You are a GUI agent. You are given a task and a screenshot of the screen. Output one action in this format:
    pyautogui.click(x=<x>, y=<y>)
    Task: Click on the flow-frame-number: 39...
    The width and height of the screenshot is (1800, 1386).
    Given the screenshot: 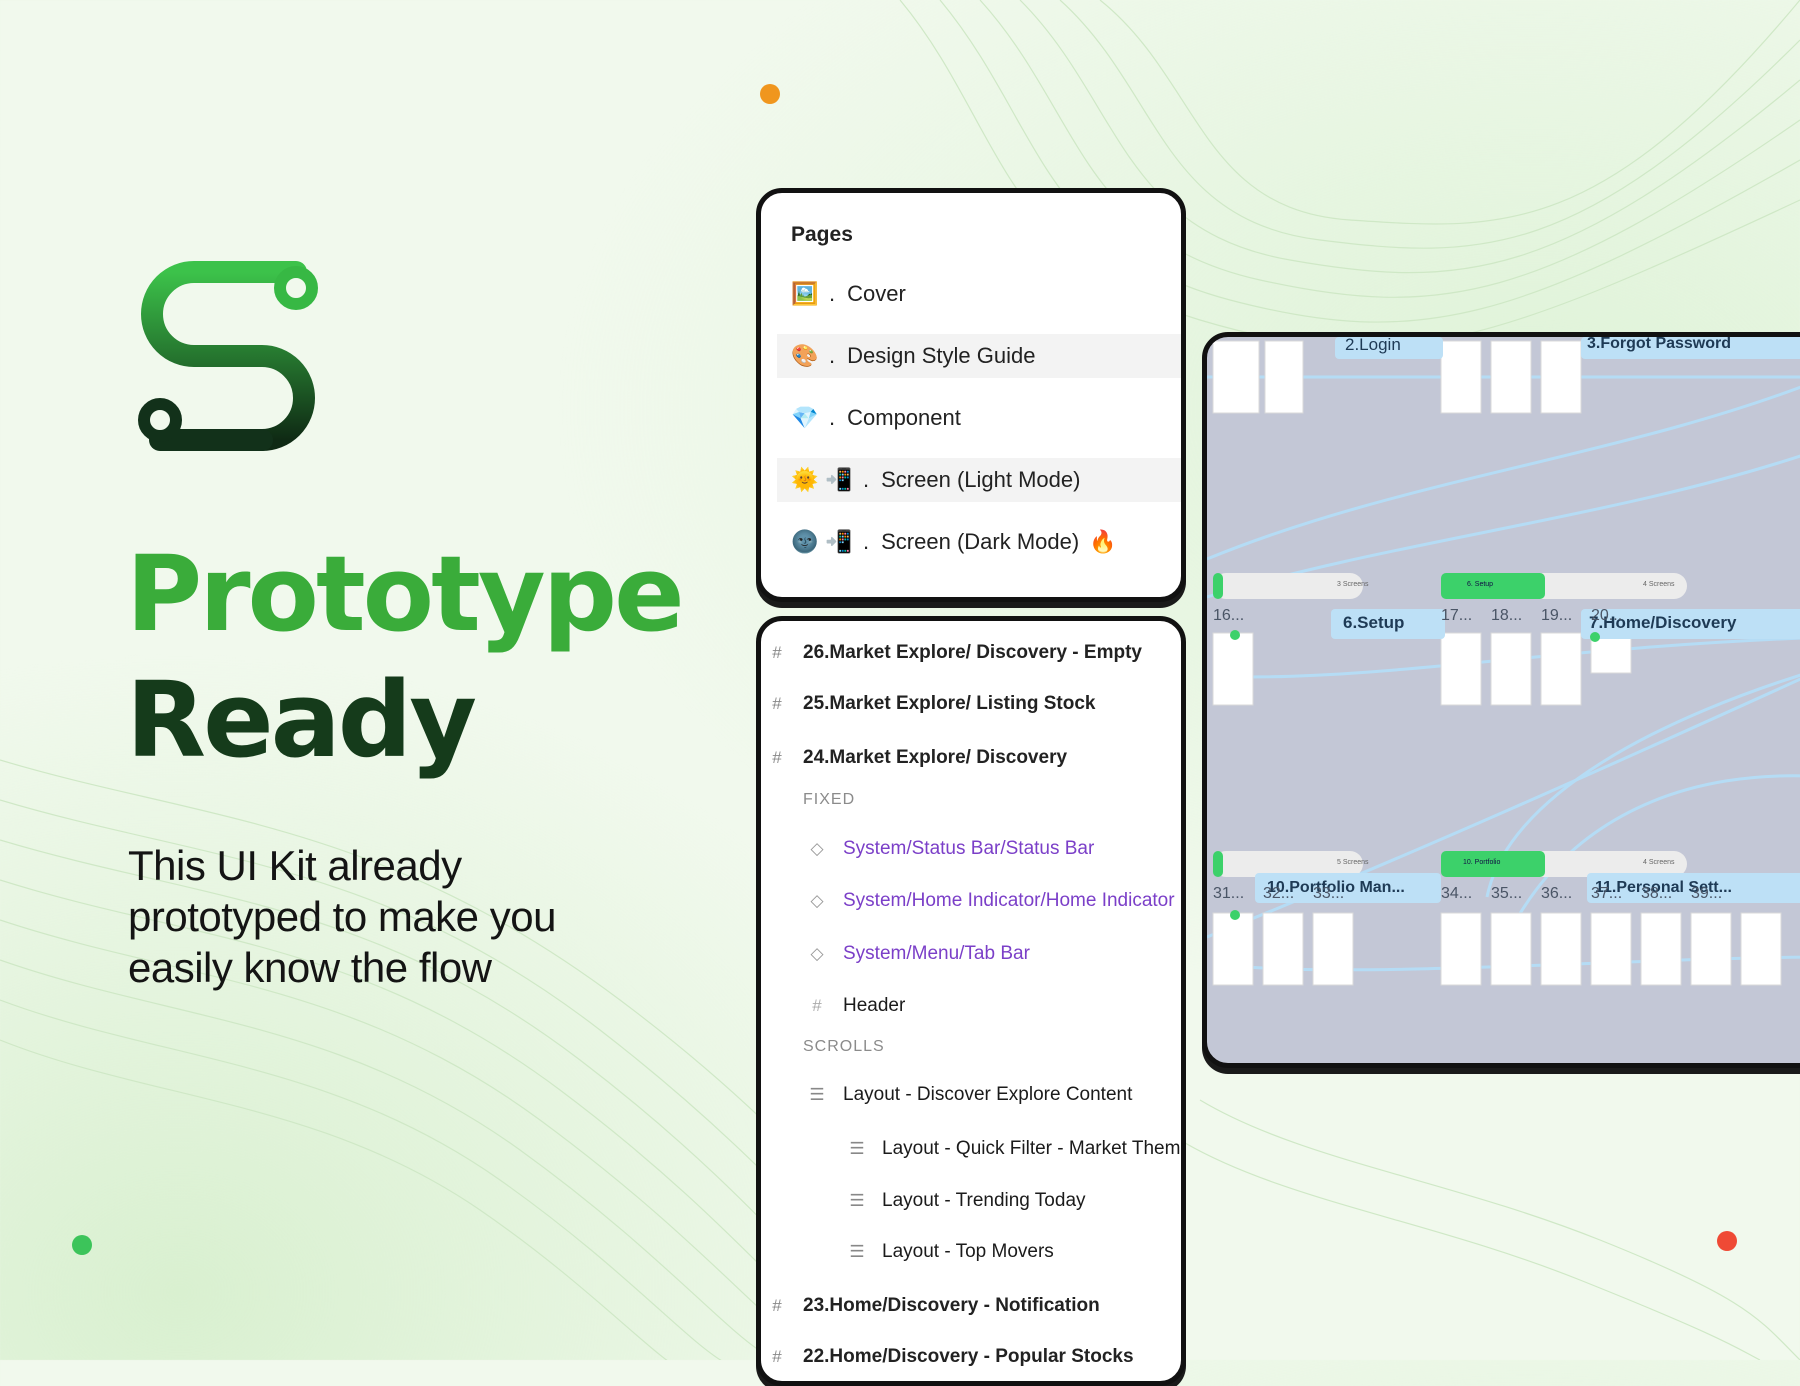 What is the action you would take?
    pyautogui.click(x=1707, y=893)
    